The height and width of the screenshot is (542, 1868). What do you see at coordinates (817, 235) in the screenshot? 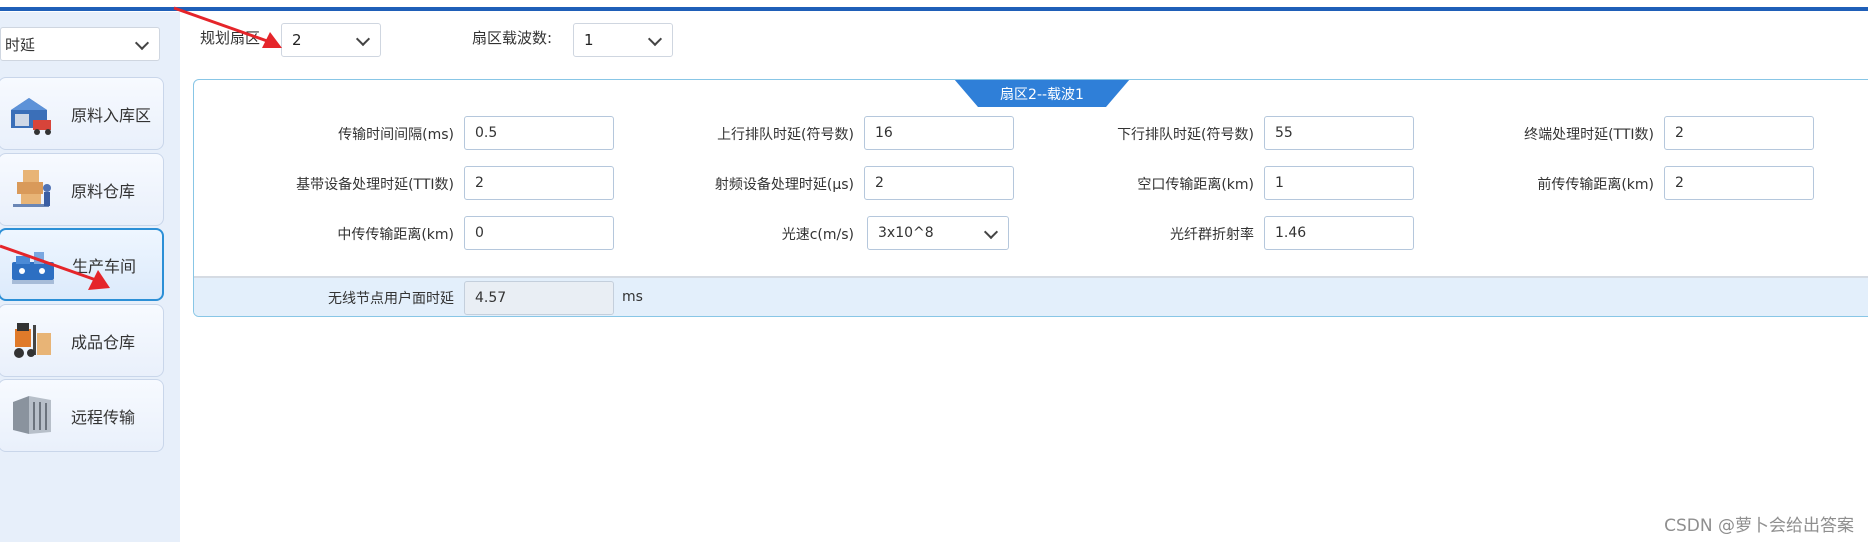
I see `field-label: 光速c(m/s)` at bounding box center [817, 235].